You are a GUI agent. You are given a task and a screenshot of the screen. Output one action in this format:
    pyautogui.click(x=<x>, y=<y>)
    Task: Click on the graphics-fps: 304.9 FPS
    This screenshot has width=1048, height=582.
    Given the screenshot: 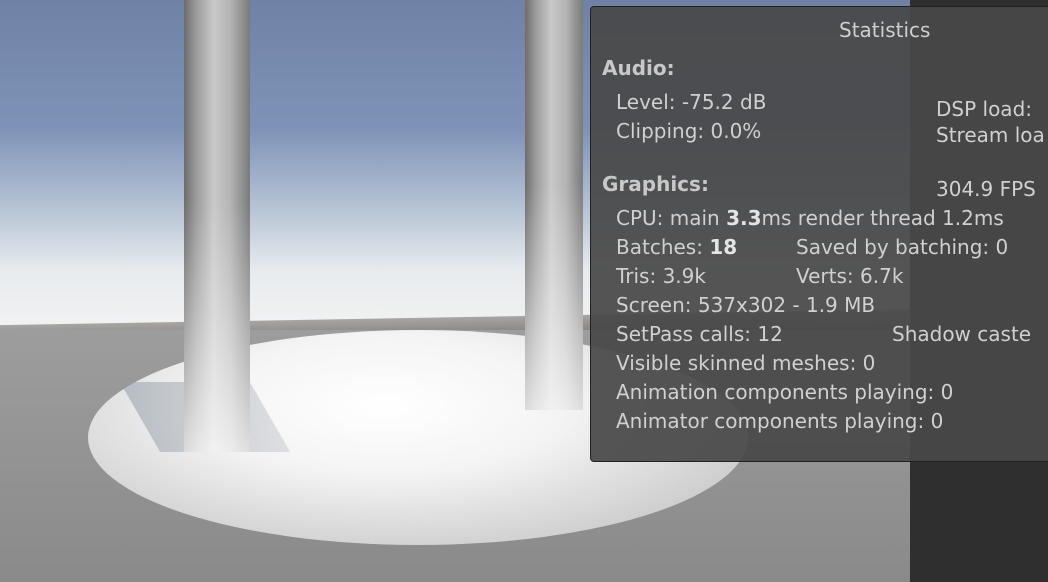 What is the action you would take?
    pyautogui.click(x=986, y=189)
    